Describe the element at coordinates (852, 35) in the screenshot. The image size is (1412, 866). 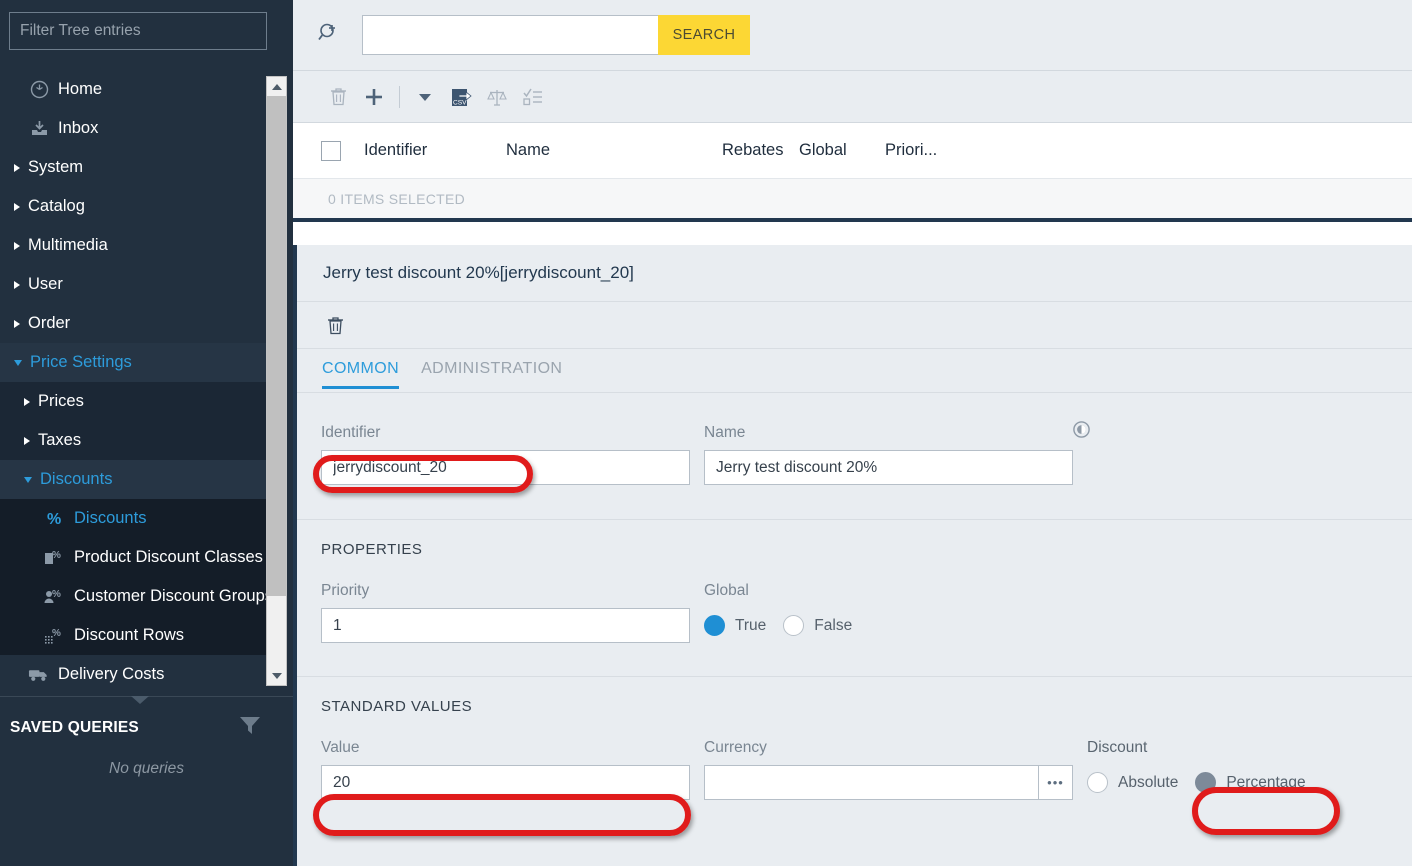
I see `search-bar: SEARCH` at that location.